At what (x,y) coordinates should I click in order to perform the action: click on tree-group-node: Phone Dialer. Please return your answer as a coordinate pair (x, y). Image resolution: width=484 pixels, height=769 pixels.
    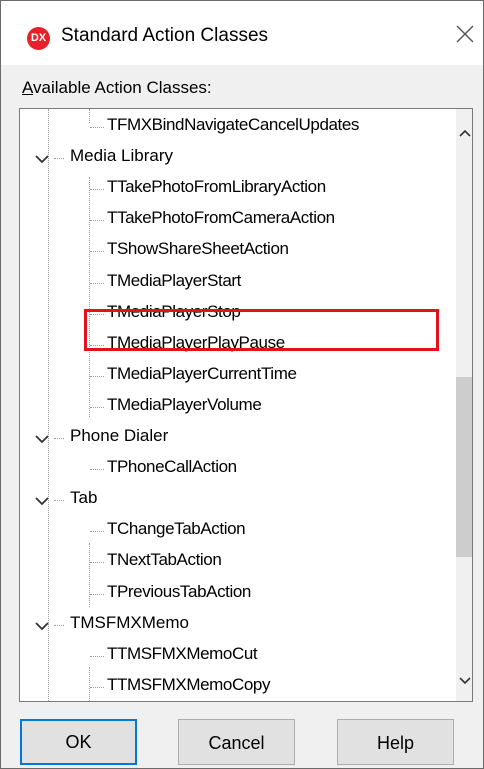
    Looking at the image, I should click on (119, 436).